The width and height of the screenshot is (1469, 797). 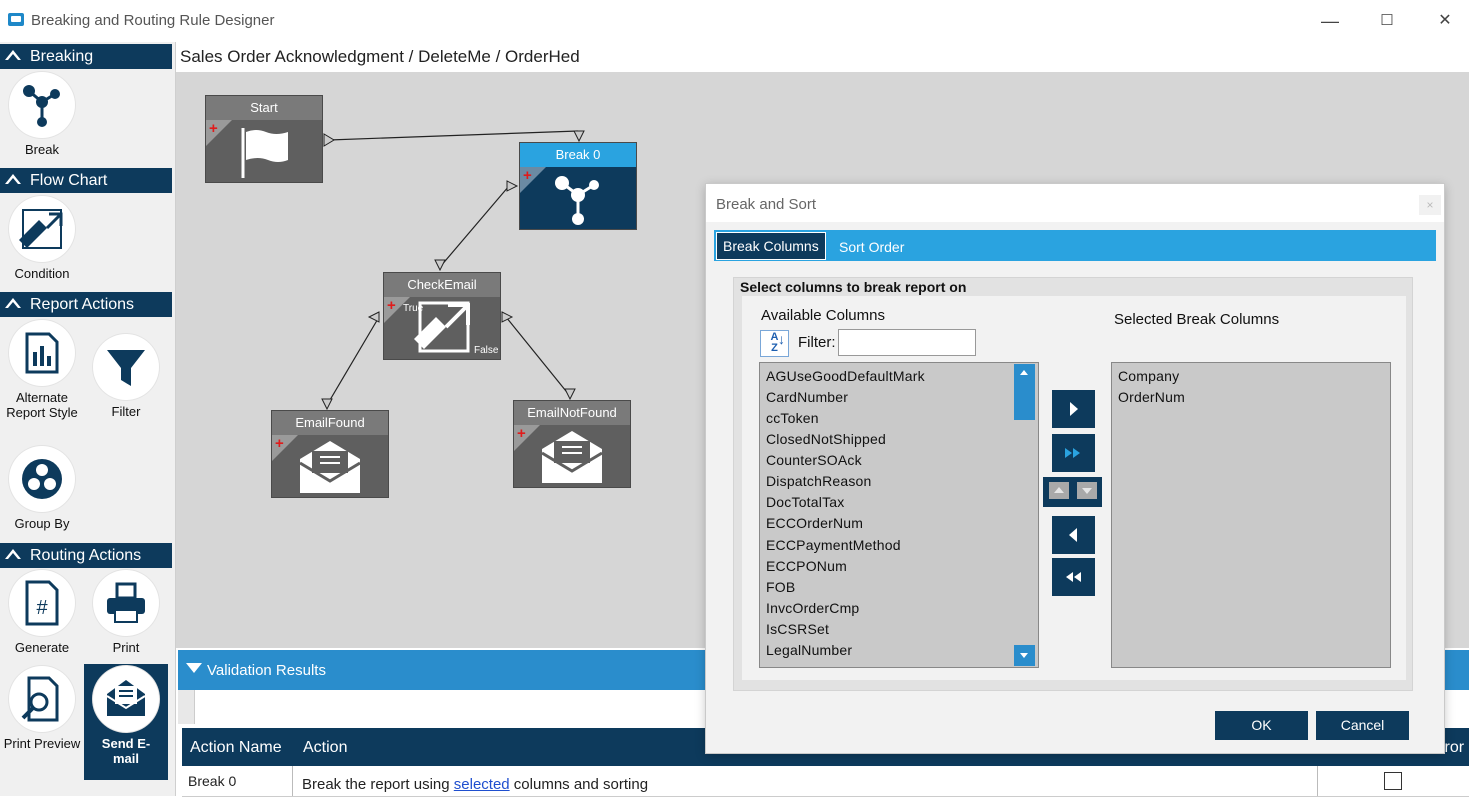 I want to click on maximize-button: ☐, so click(x=1387, y=21).